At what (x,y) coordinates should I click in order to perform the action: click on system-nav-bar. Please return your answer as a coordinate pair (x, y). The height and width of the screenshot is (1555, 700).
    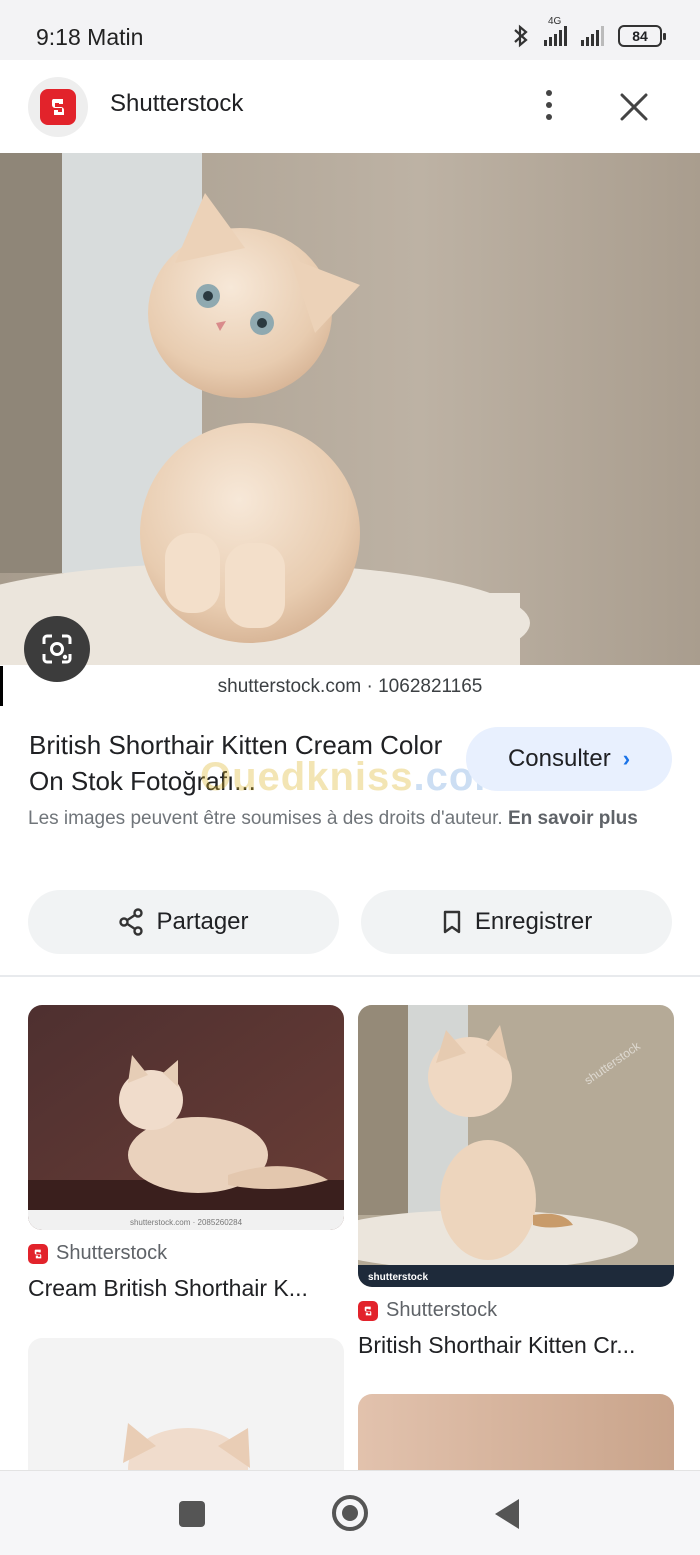
    Looking at the image, I should click on (350, 1512).